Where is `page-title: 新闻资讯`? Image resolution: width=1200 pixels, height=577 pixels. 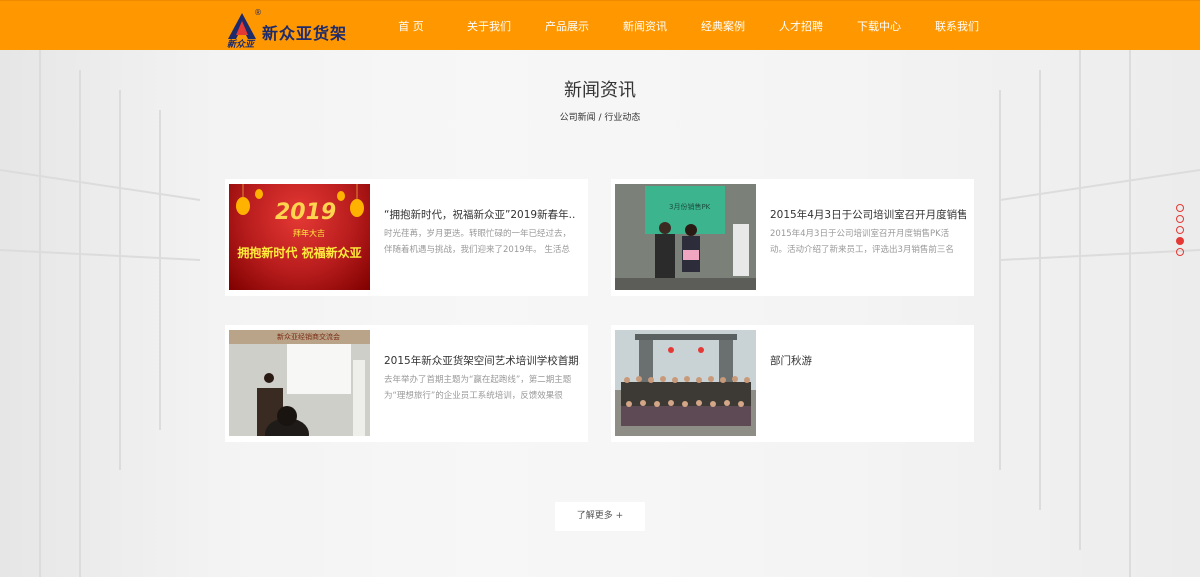
page-title: 新闻资讯 is located at coordinates (600, 90).